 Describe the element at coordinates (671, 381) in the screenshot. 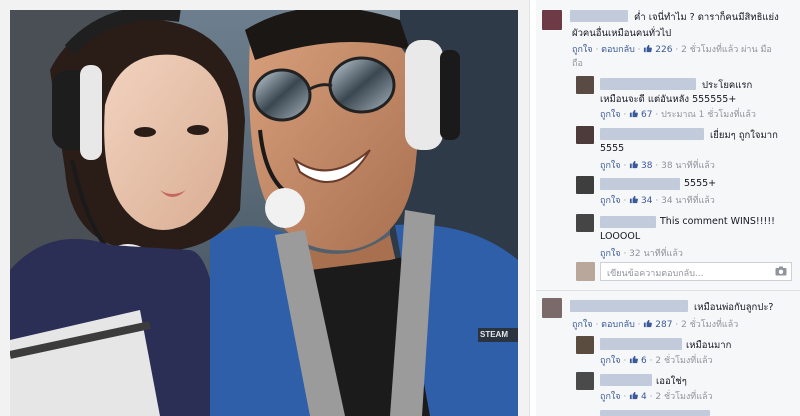

I see `comment-text: เออใช่ๆ` at that location.